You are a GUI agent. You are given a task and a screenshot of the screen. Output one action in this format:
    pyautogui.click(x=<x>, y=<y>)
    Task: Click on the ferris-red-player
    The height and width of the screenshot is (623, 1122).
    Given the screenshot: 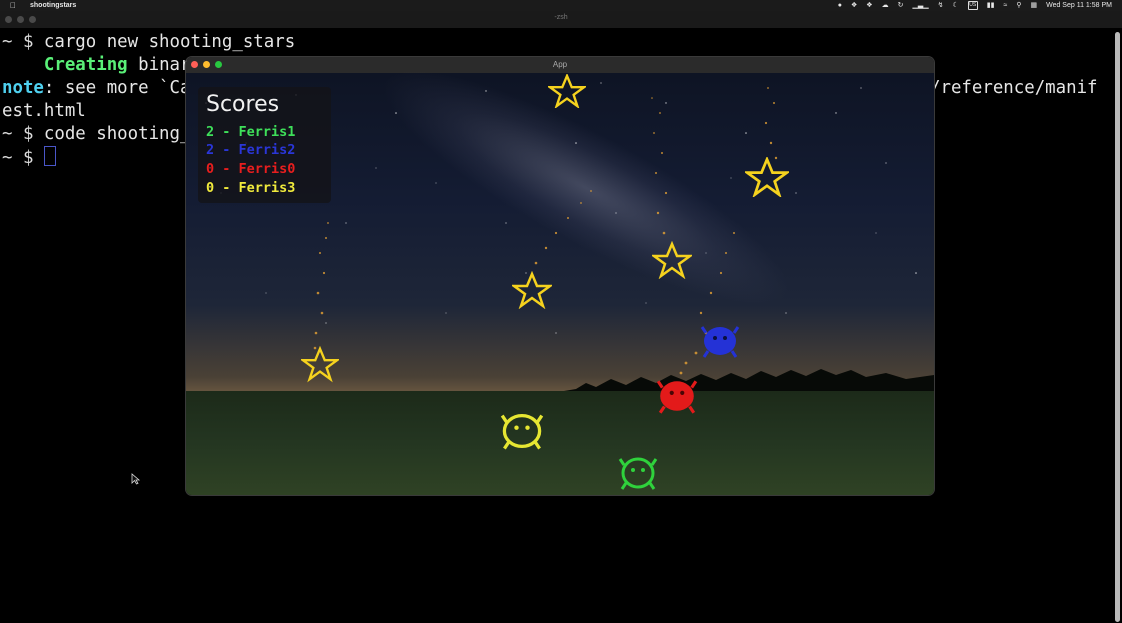 What is the action you would take?
    pyautogui.click(x=677, y=397)
    